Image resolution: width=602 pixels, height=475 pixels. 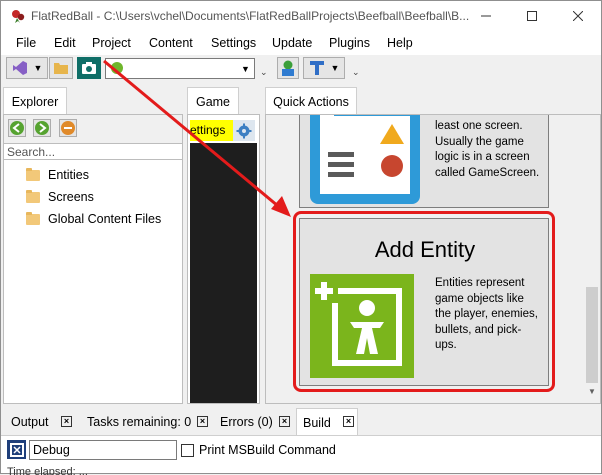 I want to click on camera-icon, so click(x=89, y=68).